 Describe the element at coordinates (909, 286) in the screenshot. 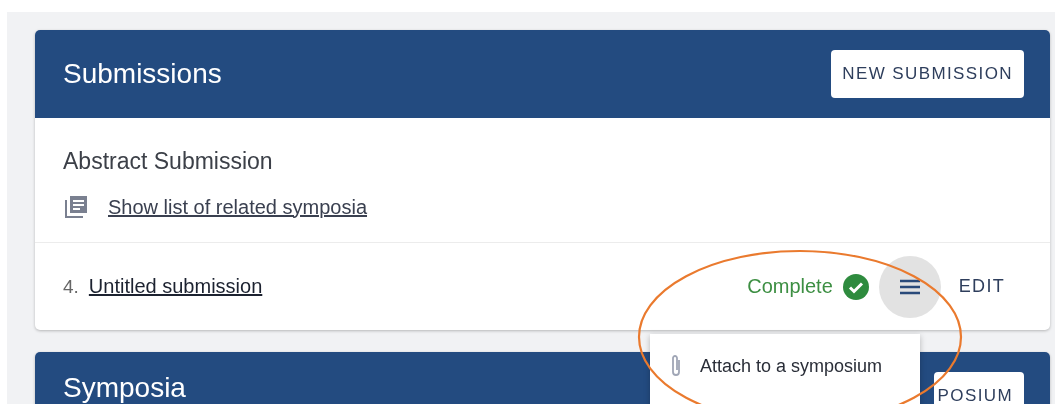

I see `menu-icon` at that location.